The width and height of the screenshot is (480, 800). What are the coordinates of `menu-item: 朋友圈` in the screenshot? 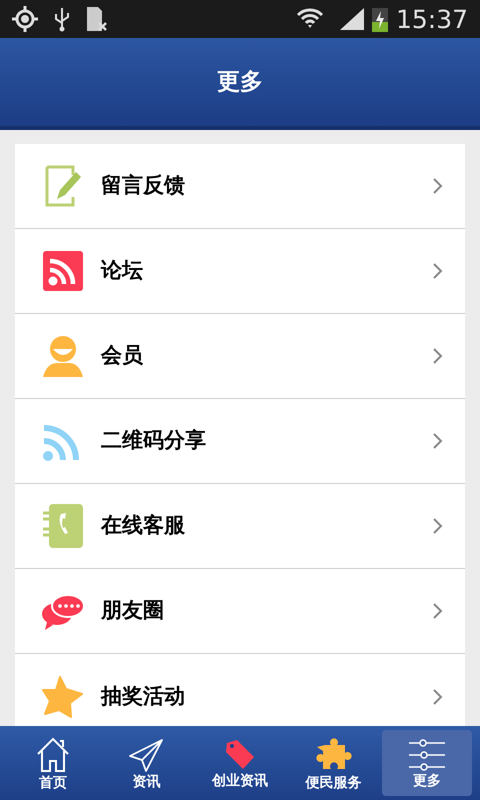 It's located at (240, 611).